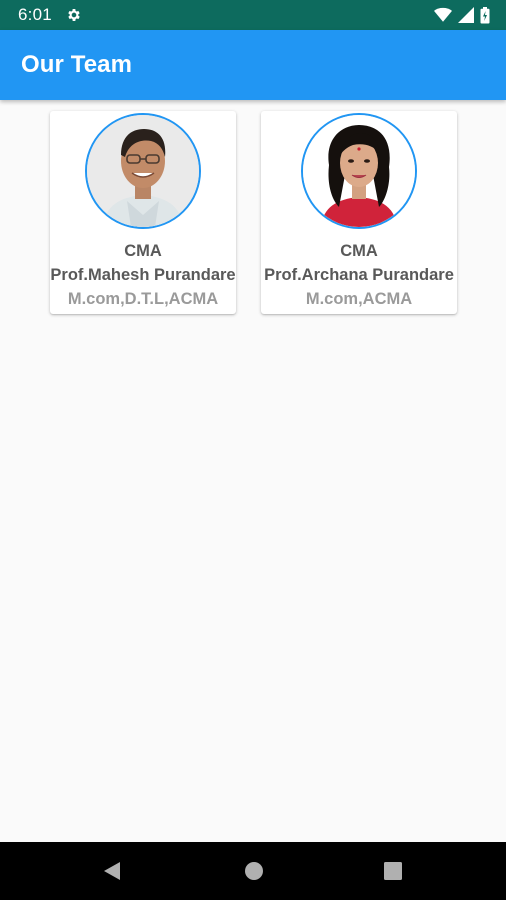 The height and width of the screenshot is (900, 506). Describe the element at coordinates (143, 299) in the screenshot. I see `member-qualification: M.com,D.T.L,ACMA` at that location.